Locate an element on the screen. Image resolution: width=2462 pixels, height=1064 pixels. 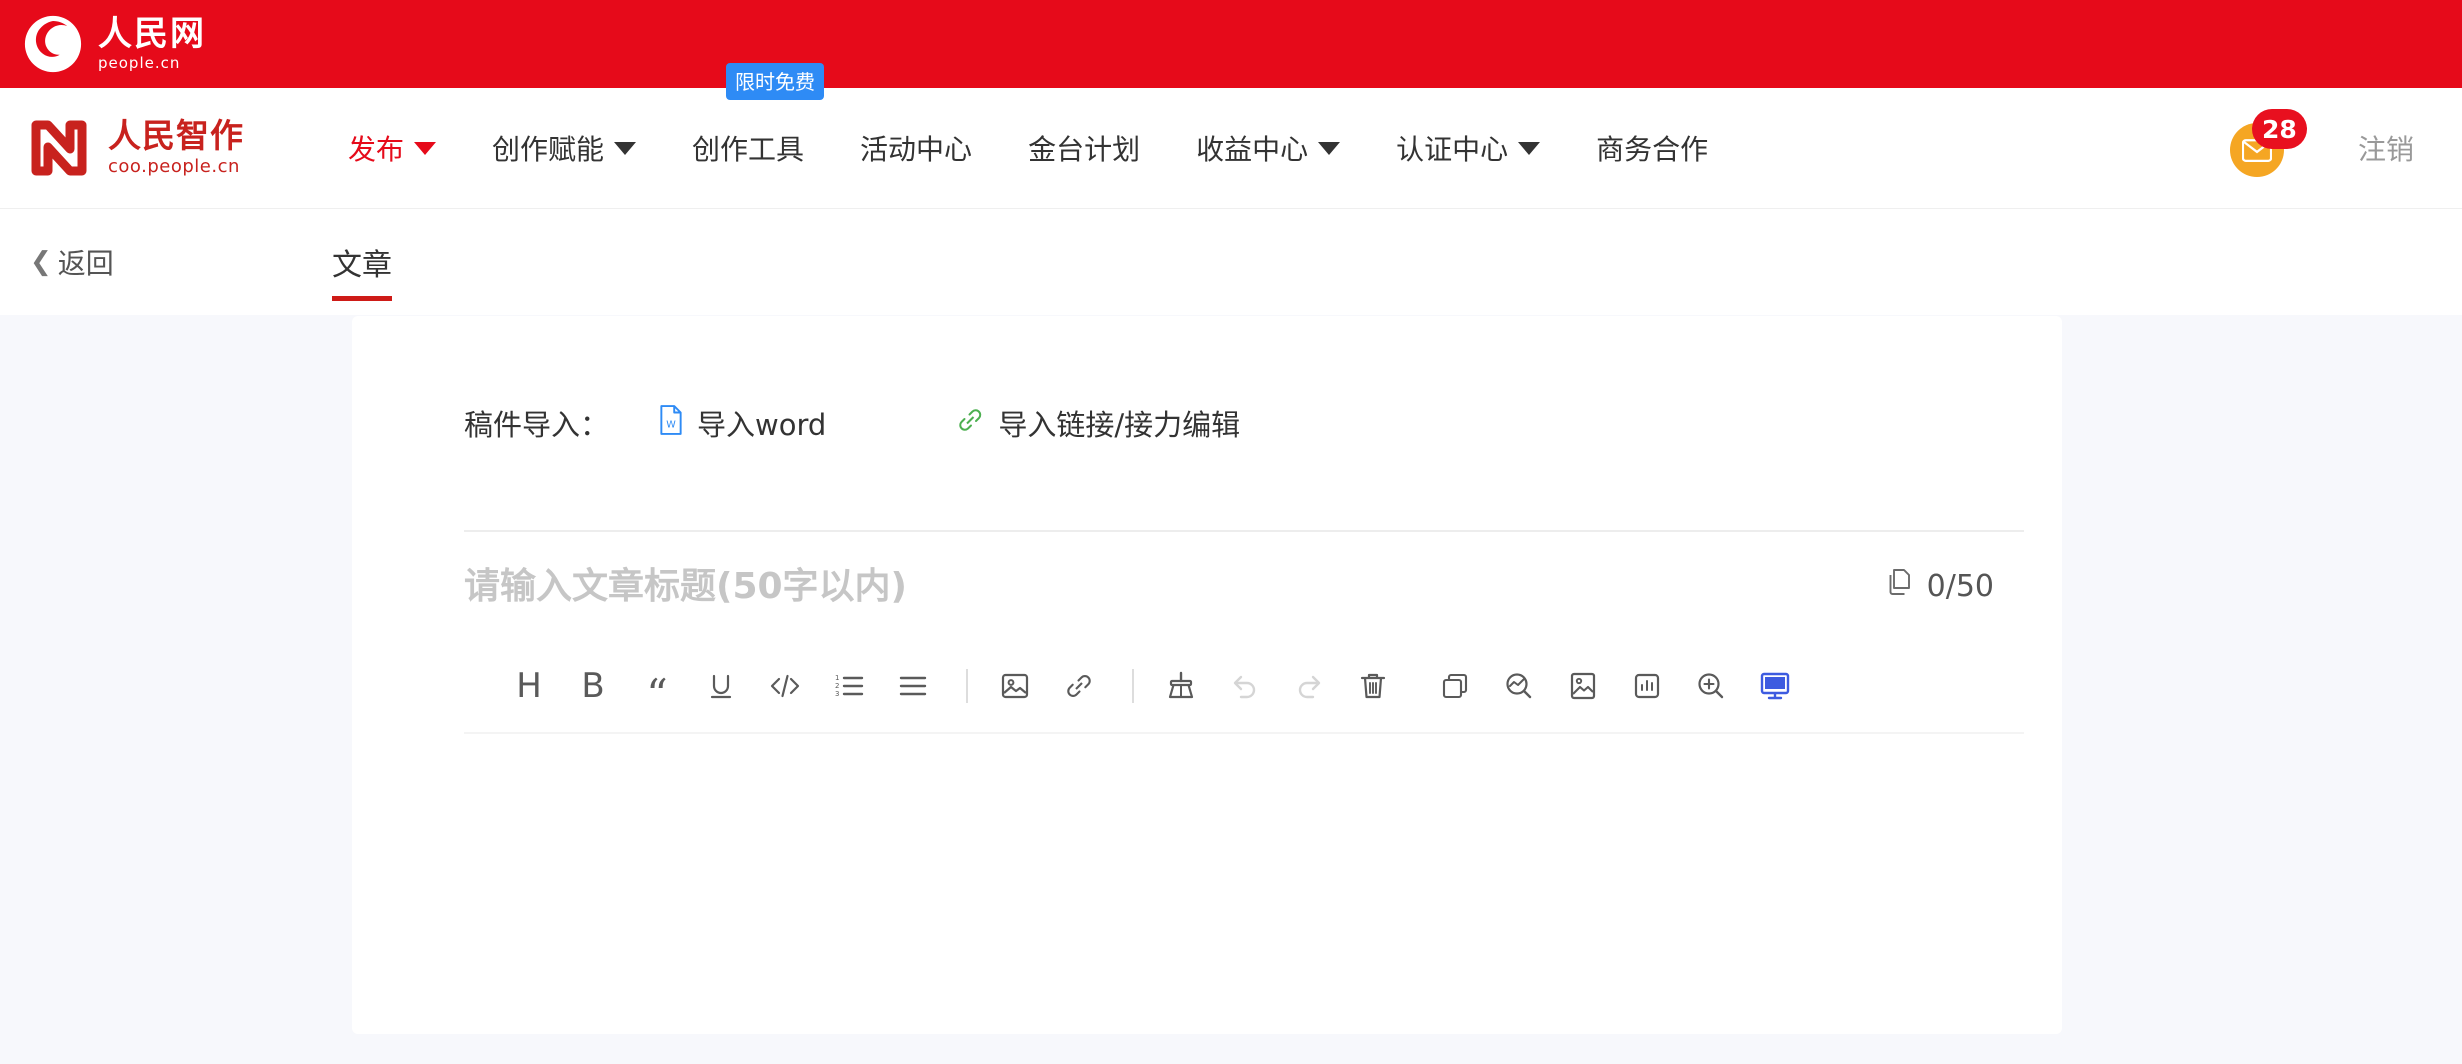
svg-text: 2 is located at coordinates (837, 686).